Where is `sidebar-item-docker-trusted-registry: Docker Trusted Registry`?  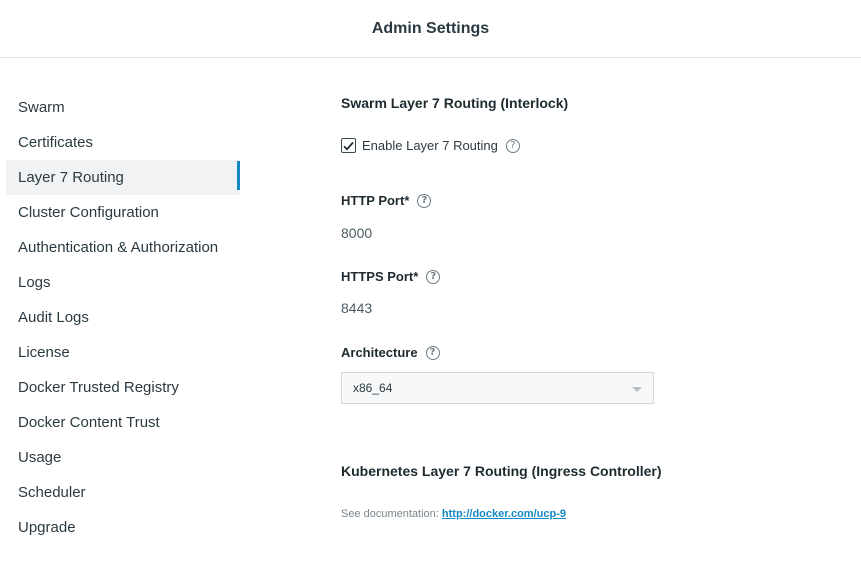 sidebar-item-docker-trusted-registry: Docker Trusted Registry is located at coordinates (123, 387).